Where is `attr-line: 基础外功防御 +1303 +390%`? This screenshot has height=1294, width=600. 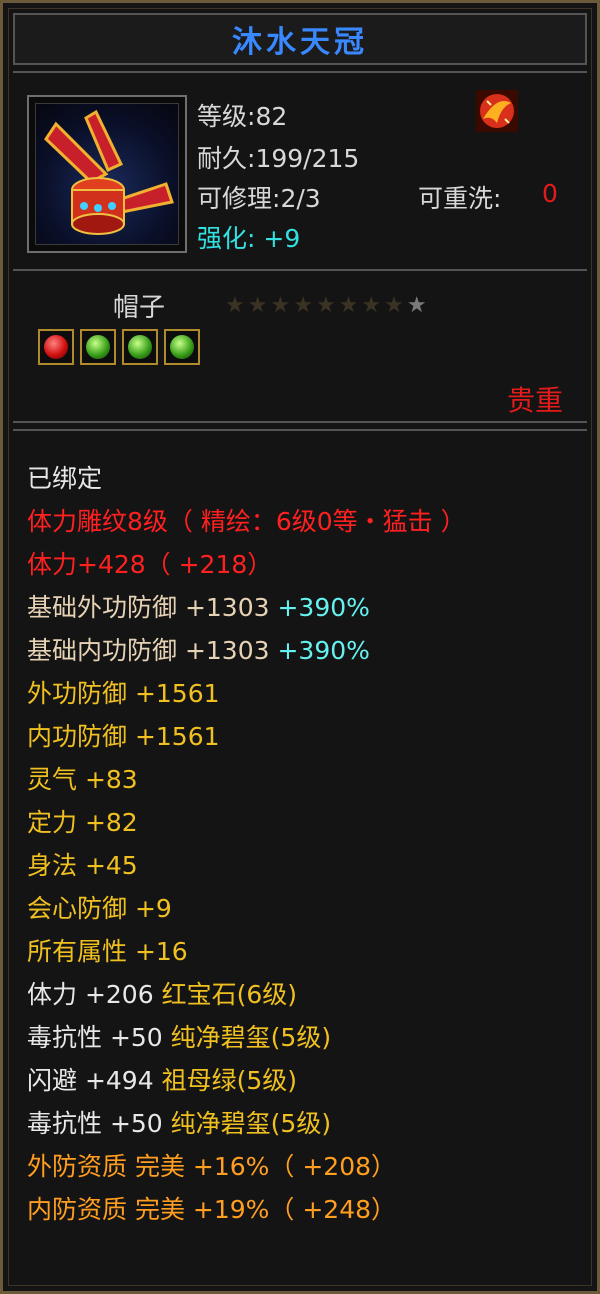 attr-line: 基础外功防御 +1303 +390% is located at coordinates (198, 606).